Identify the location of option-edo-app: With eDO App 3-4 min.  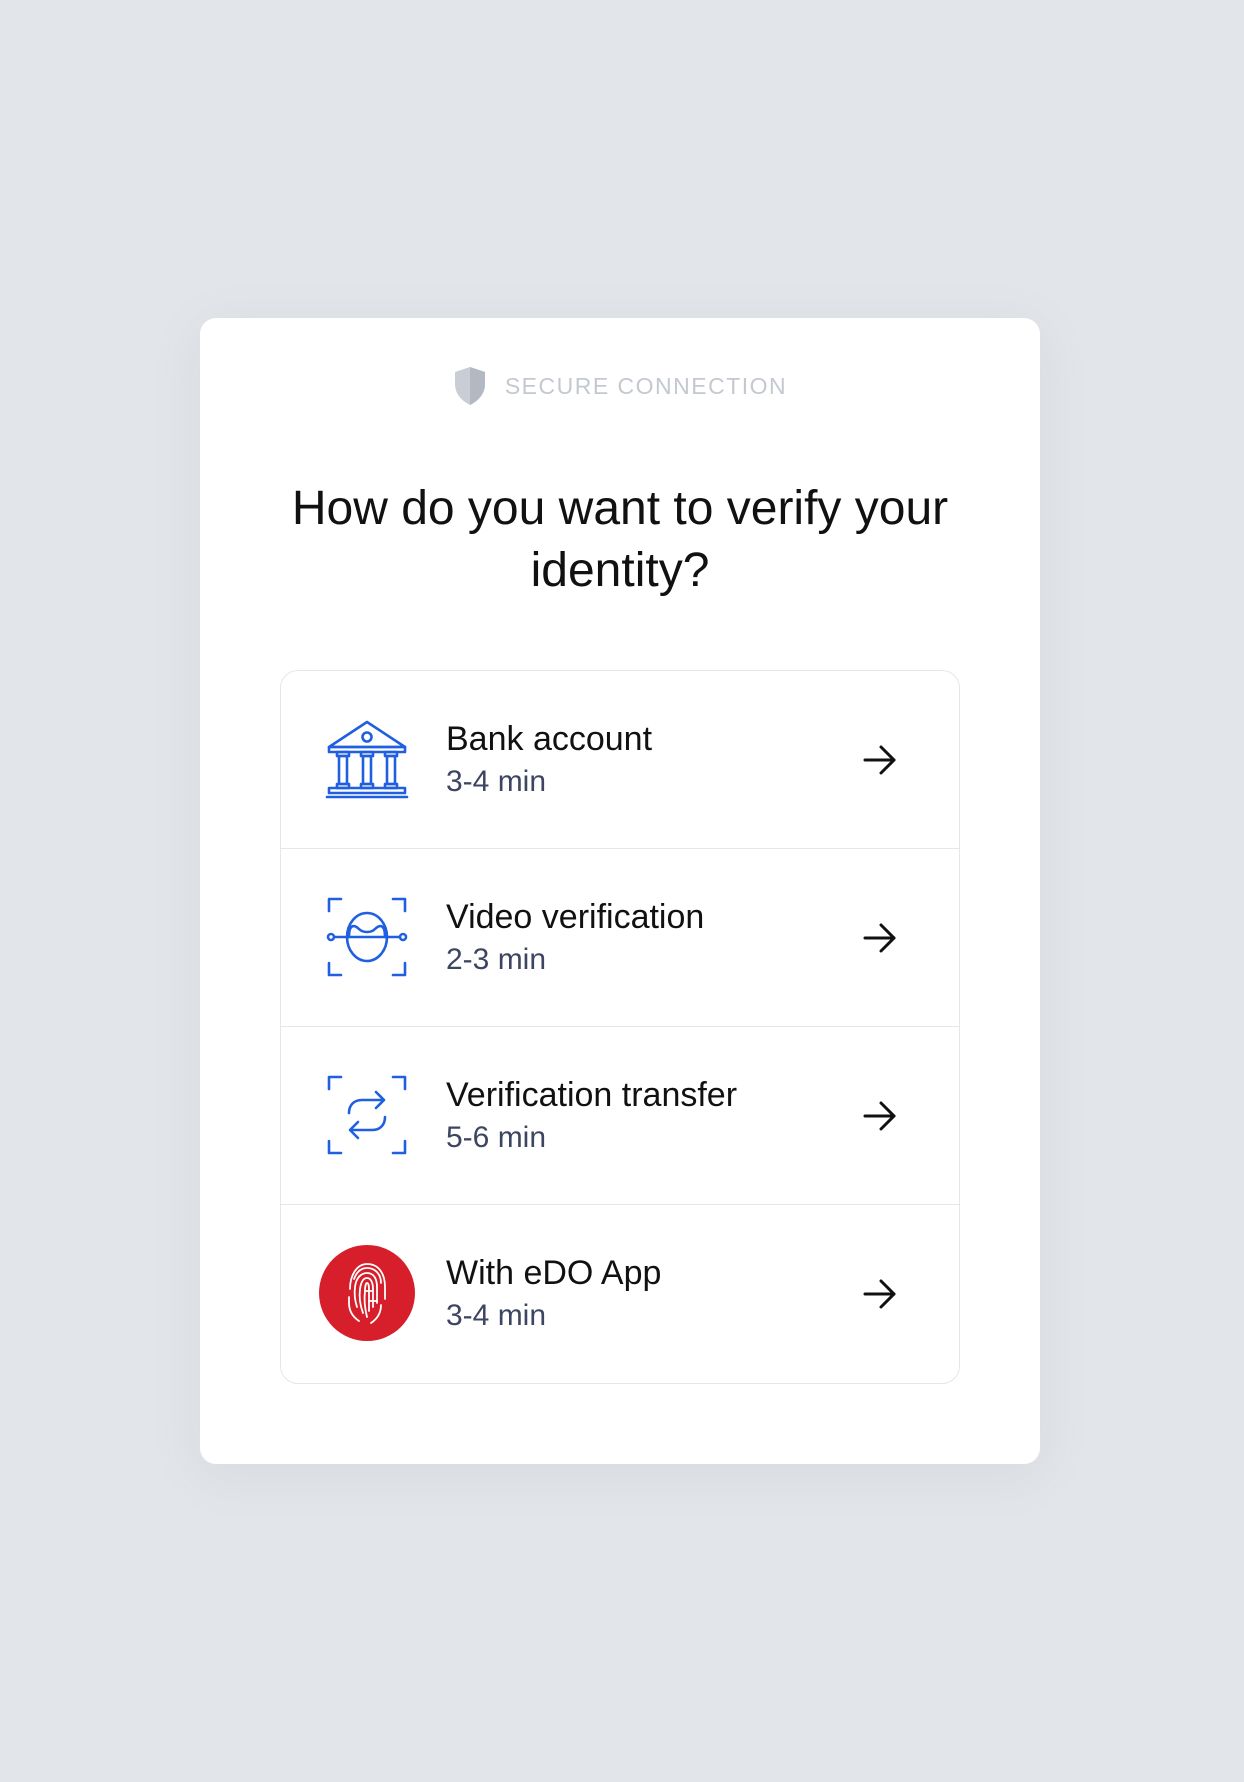
(620, 1294).